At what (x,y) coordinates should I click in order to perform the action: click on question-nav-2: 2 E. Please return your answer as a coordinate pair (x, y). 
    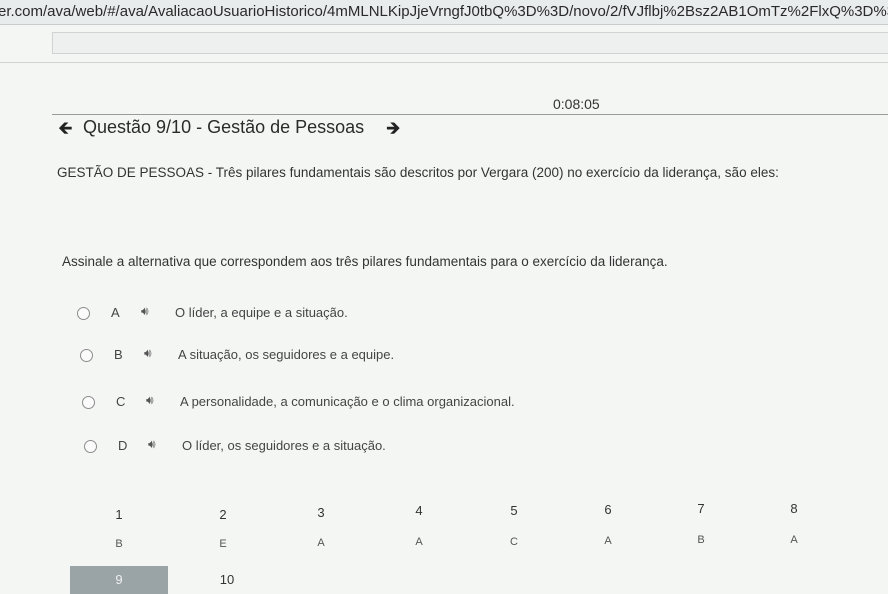
    Looking at the image, I should click on (223, 528).